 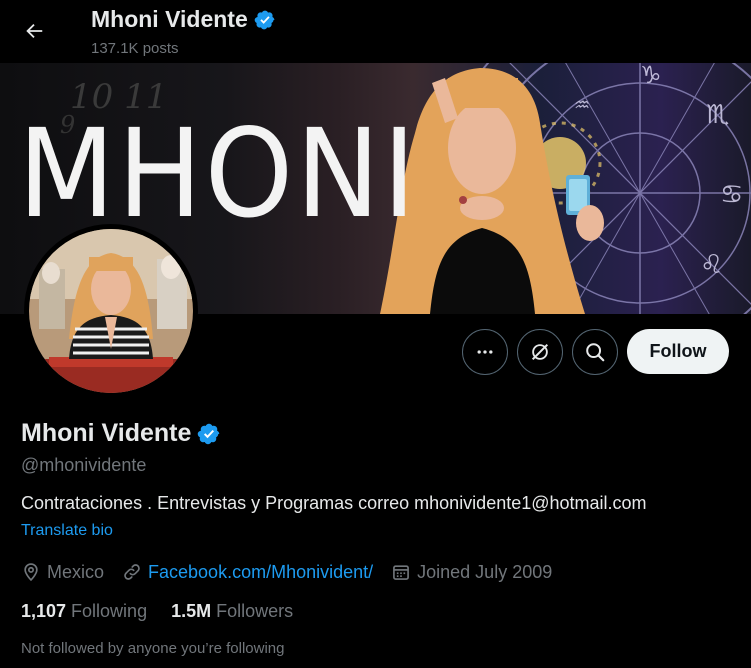 What do you see at coordinates (485, 571) in the screenshot?
I see `joined-text: Joined July 2009` at bounding box center [485, 571].